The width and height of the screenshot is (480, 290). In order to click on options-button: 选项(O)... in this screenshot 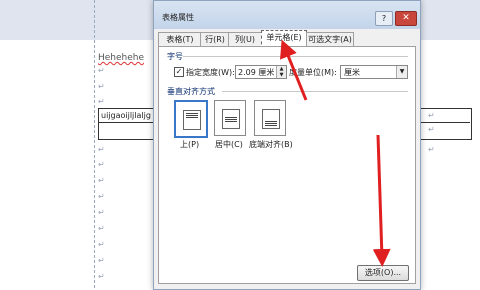, I will do `click(383, 273)`.